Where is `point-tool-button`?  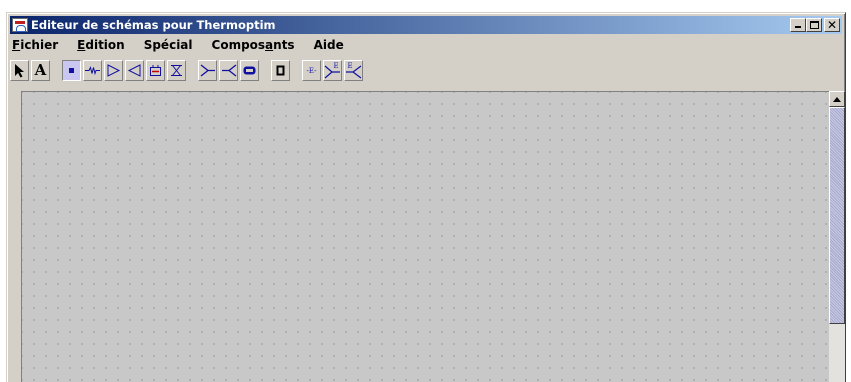
point-tool-button is located at coordinates (71, 70).